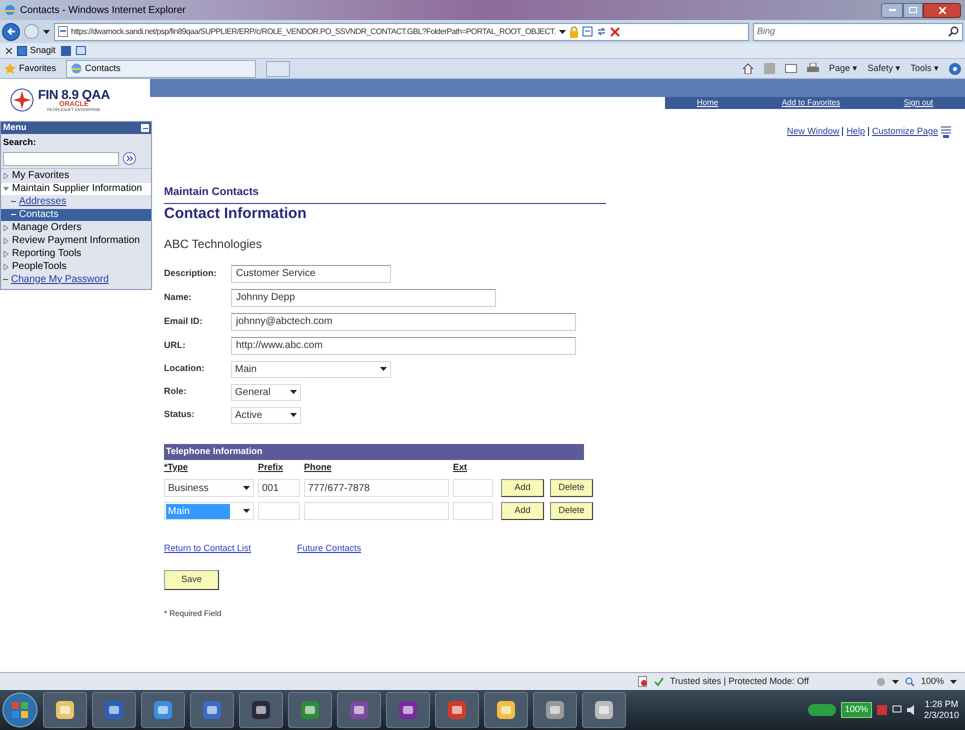 The width and height of the screenshot is (965, 730). What do you see at coordinates (279, 488) in the screenshot?
I see `prefix-field: 001` at bounding box center [279, 488].